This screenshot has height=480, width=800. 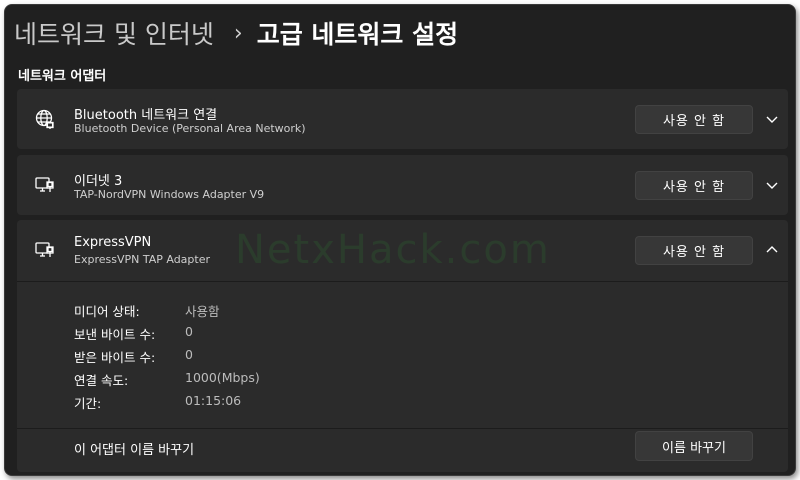 I want to click on rename-adapter-button: 이름 바꾸기, so click(x=694, y=446).